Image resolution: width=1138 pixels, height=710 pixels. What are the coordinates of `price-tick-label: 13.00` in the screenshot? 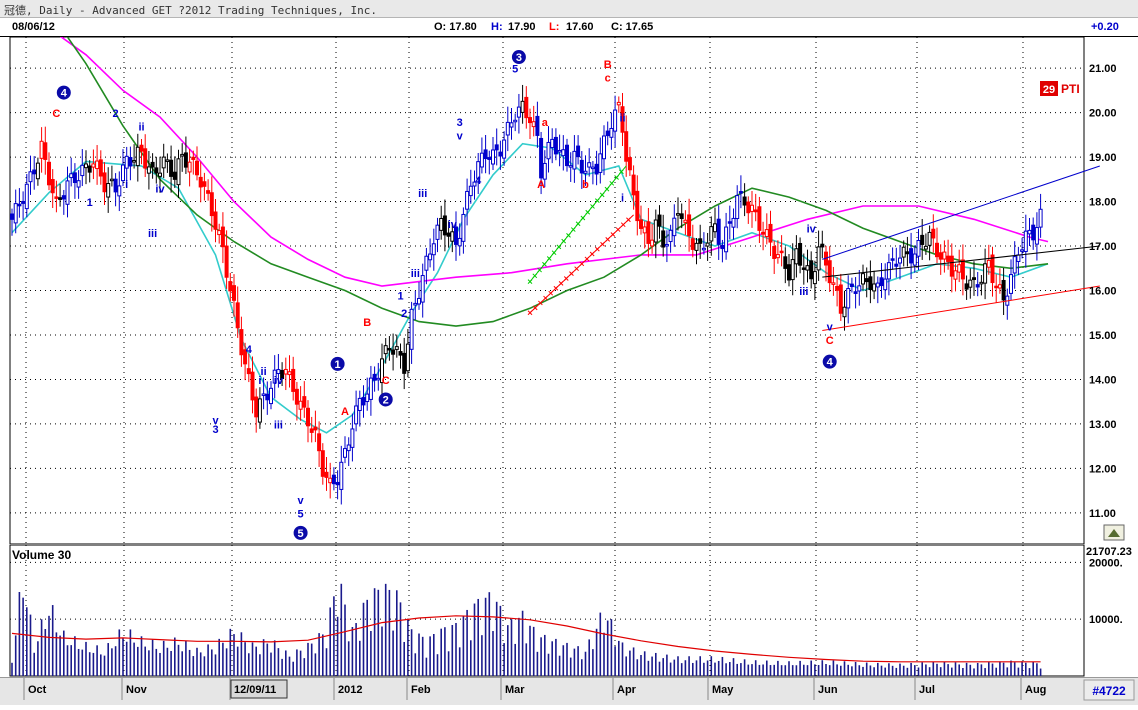 It's located at (1103, 425).